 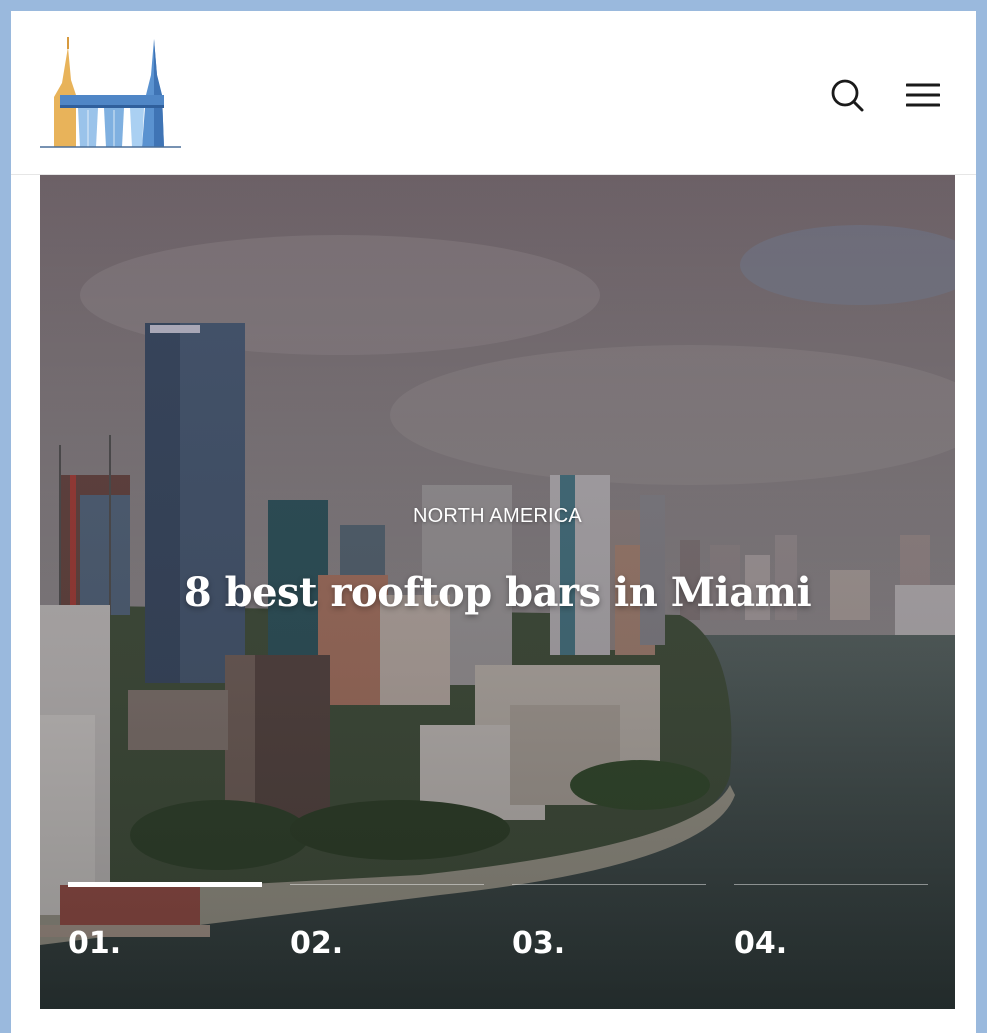 I want to click on search-button, so click(x=847, y=95).